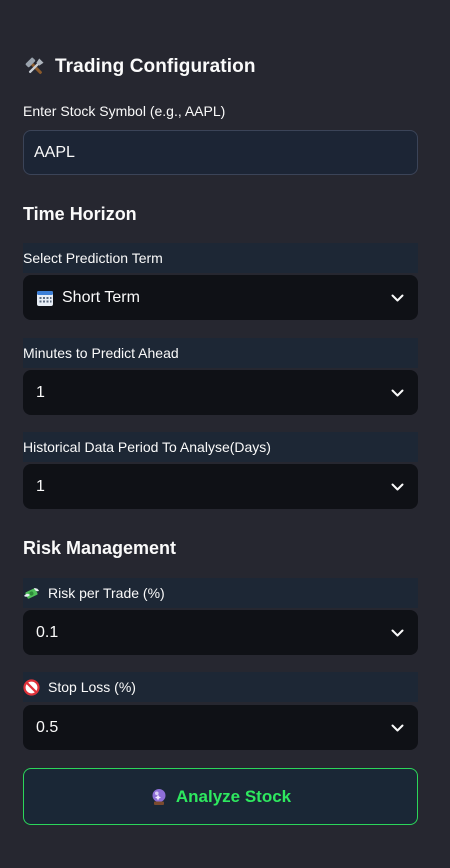  I want to click on minutes-ahead-value: 1, so click(40, 392).